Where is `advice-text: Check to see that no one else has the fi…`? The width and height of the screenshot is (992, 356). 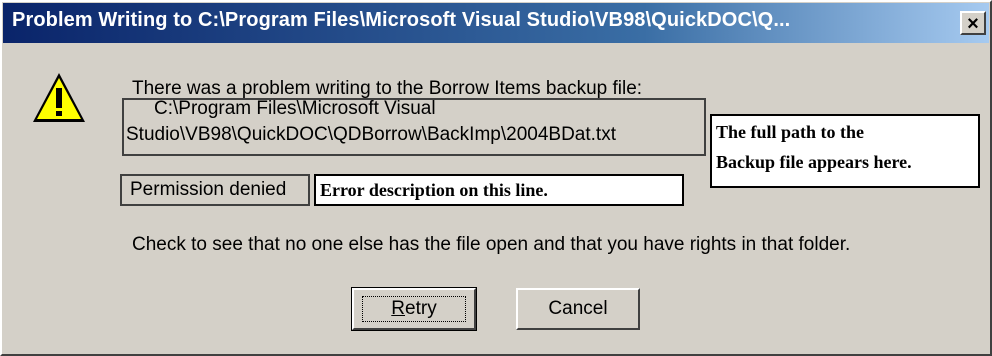
advice-text: Check to see that no one else has the fi… is located at coordinates (491, 244).